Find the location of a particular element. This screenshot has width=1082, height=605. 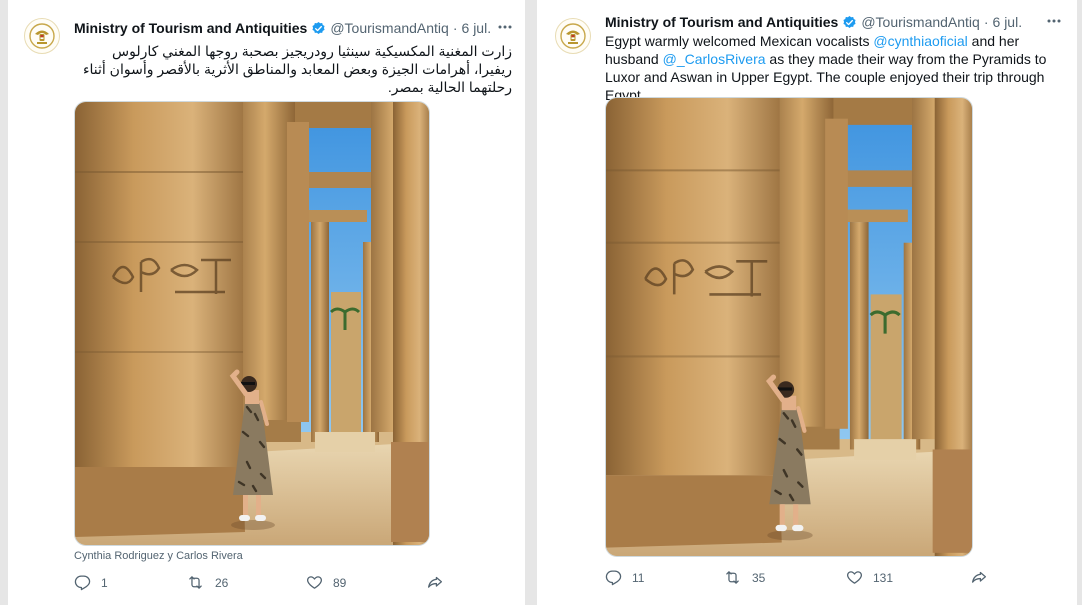

tweet-actions: 11 35 131 is located at coordinates (800, 579).